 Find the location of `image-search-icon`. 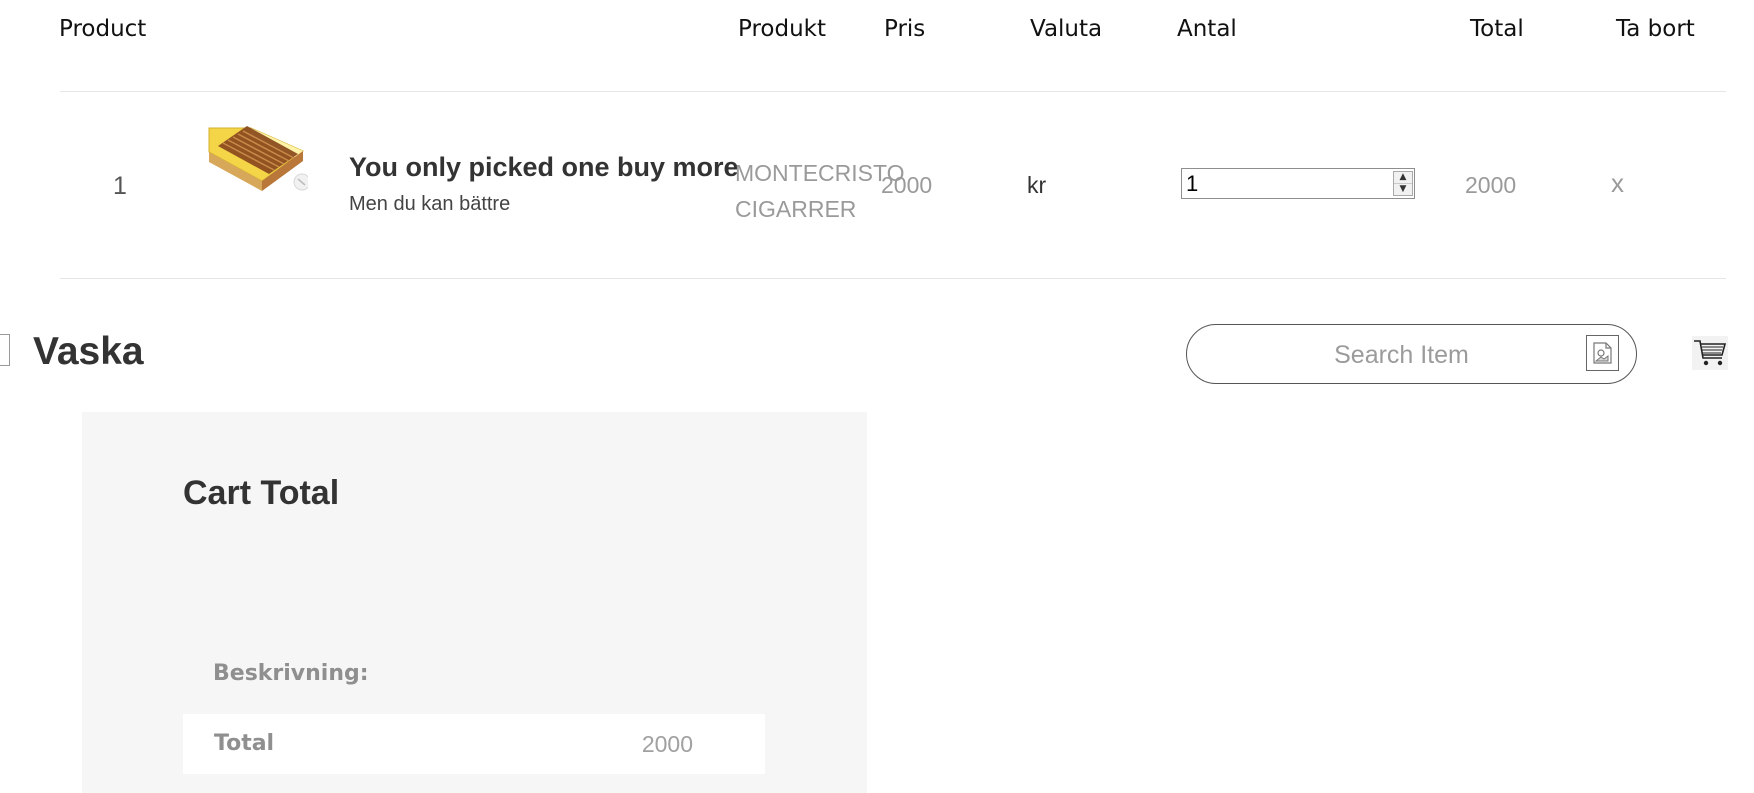

image-search-icon is located at coordinates (1602, 353).